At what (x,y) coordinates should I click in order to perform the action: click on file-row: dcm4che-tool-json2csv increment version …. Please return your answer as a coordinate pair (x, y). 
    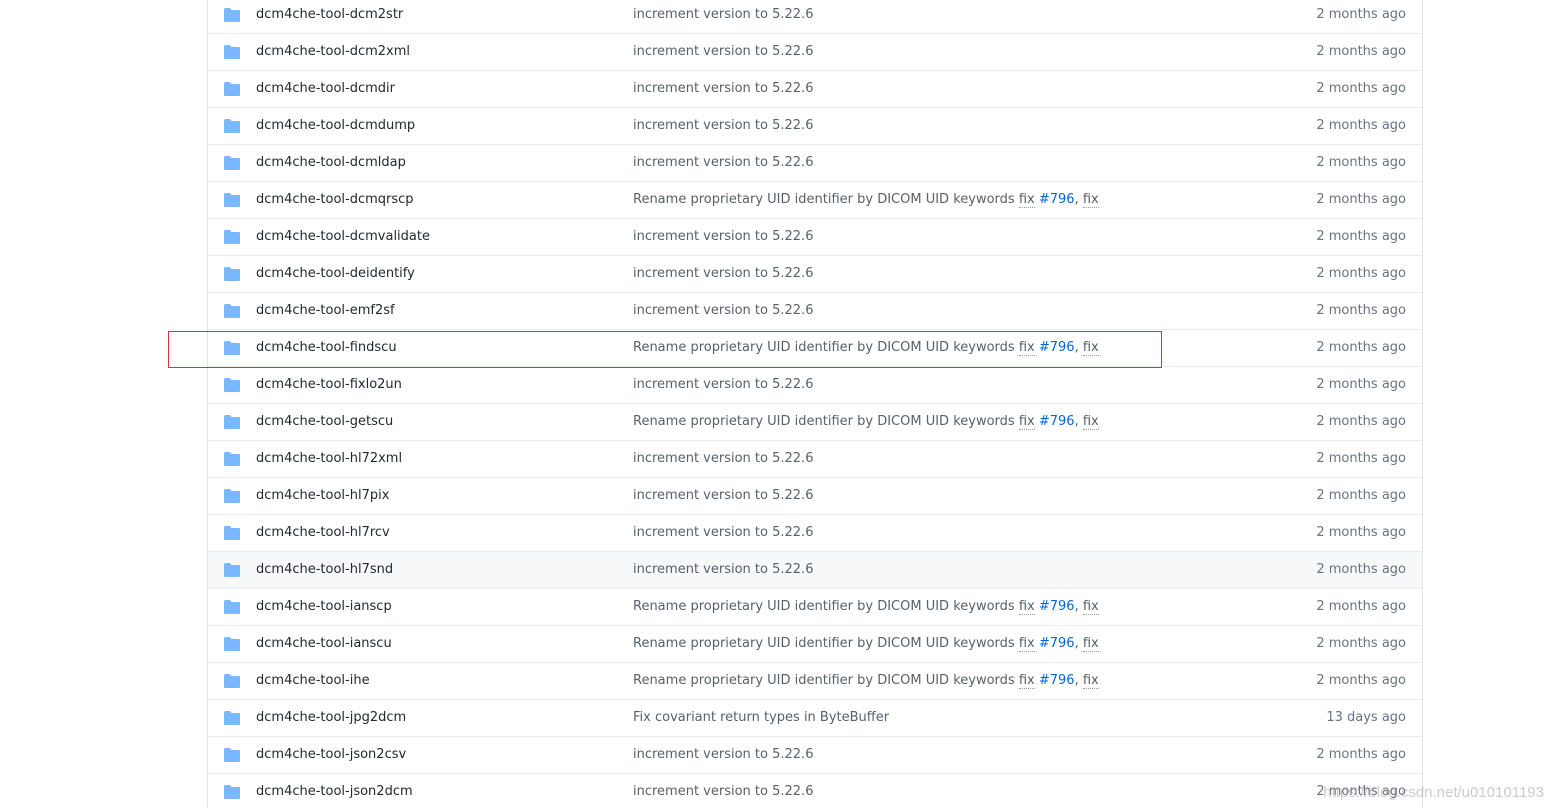
    Looking at the image, I should click on (815, 754).